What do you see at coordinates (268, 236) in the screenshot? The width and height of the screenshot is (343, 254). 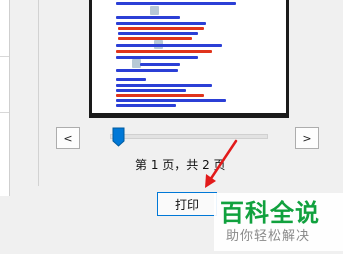 I see `watermark-subtitle: 助你轻松解决` at bounding box center [268, 236].